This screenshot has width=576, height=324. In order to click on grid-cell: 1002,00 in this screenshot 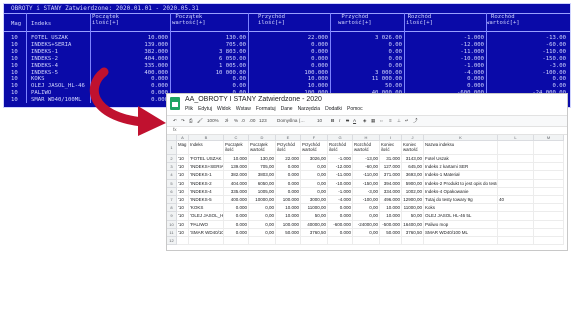, I will do `click(413, 191)`.